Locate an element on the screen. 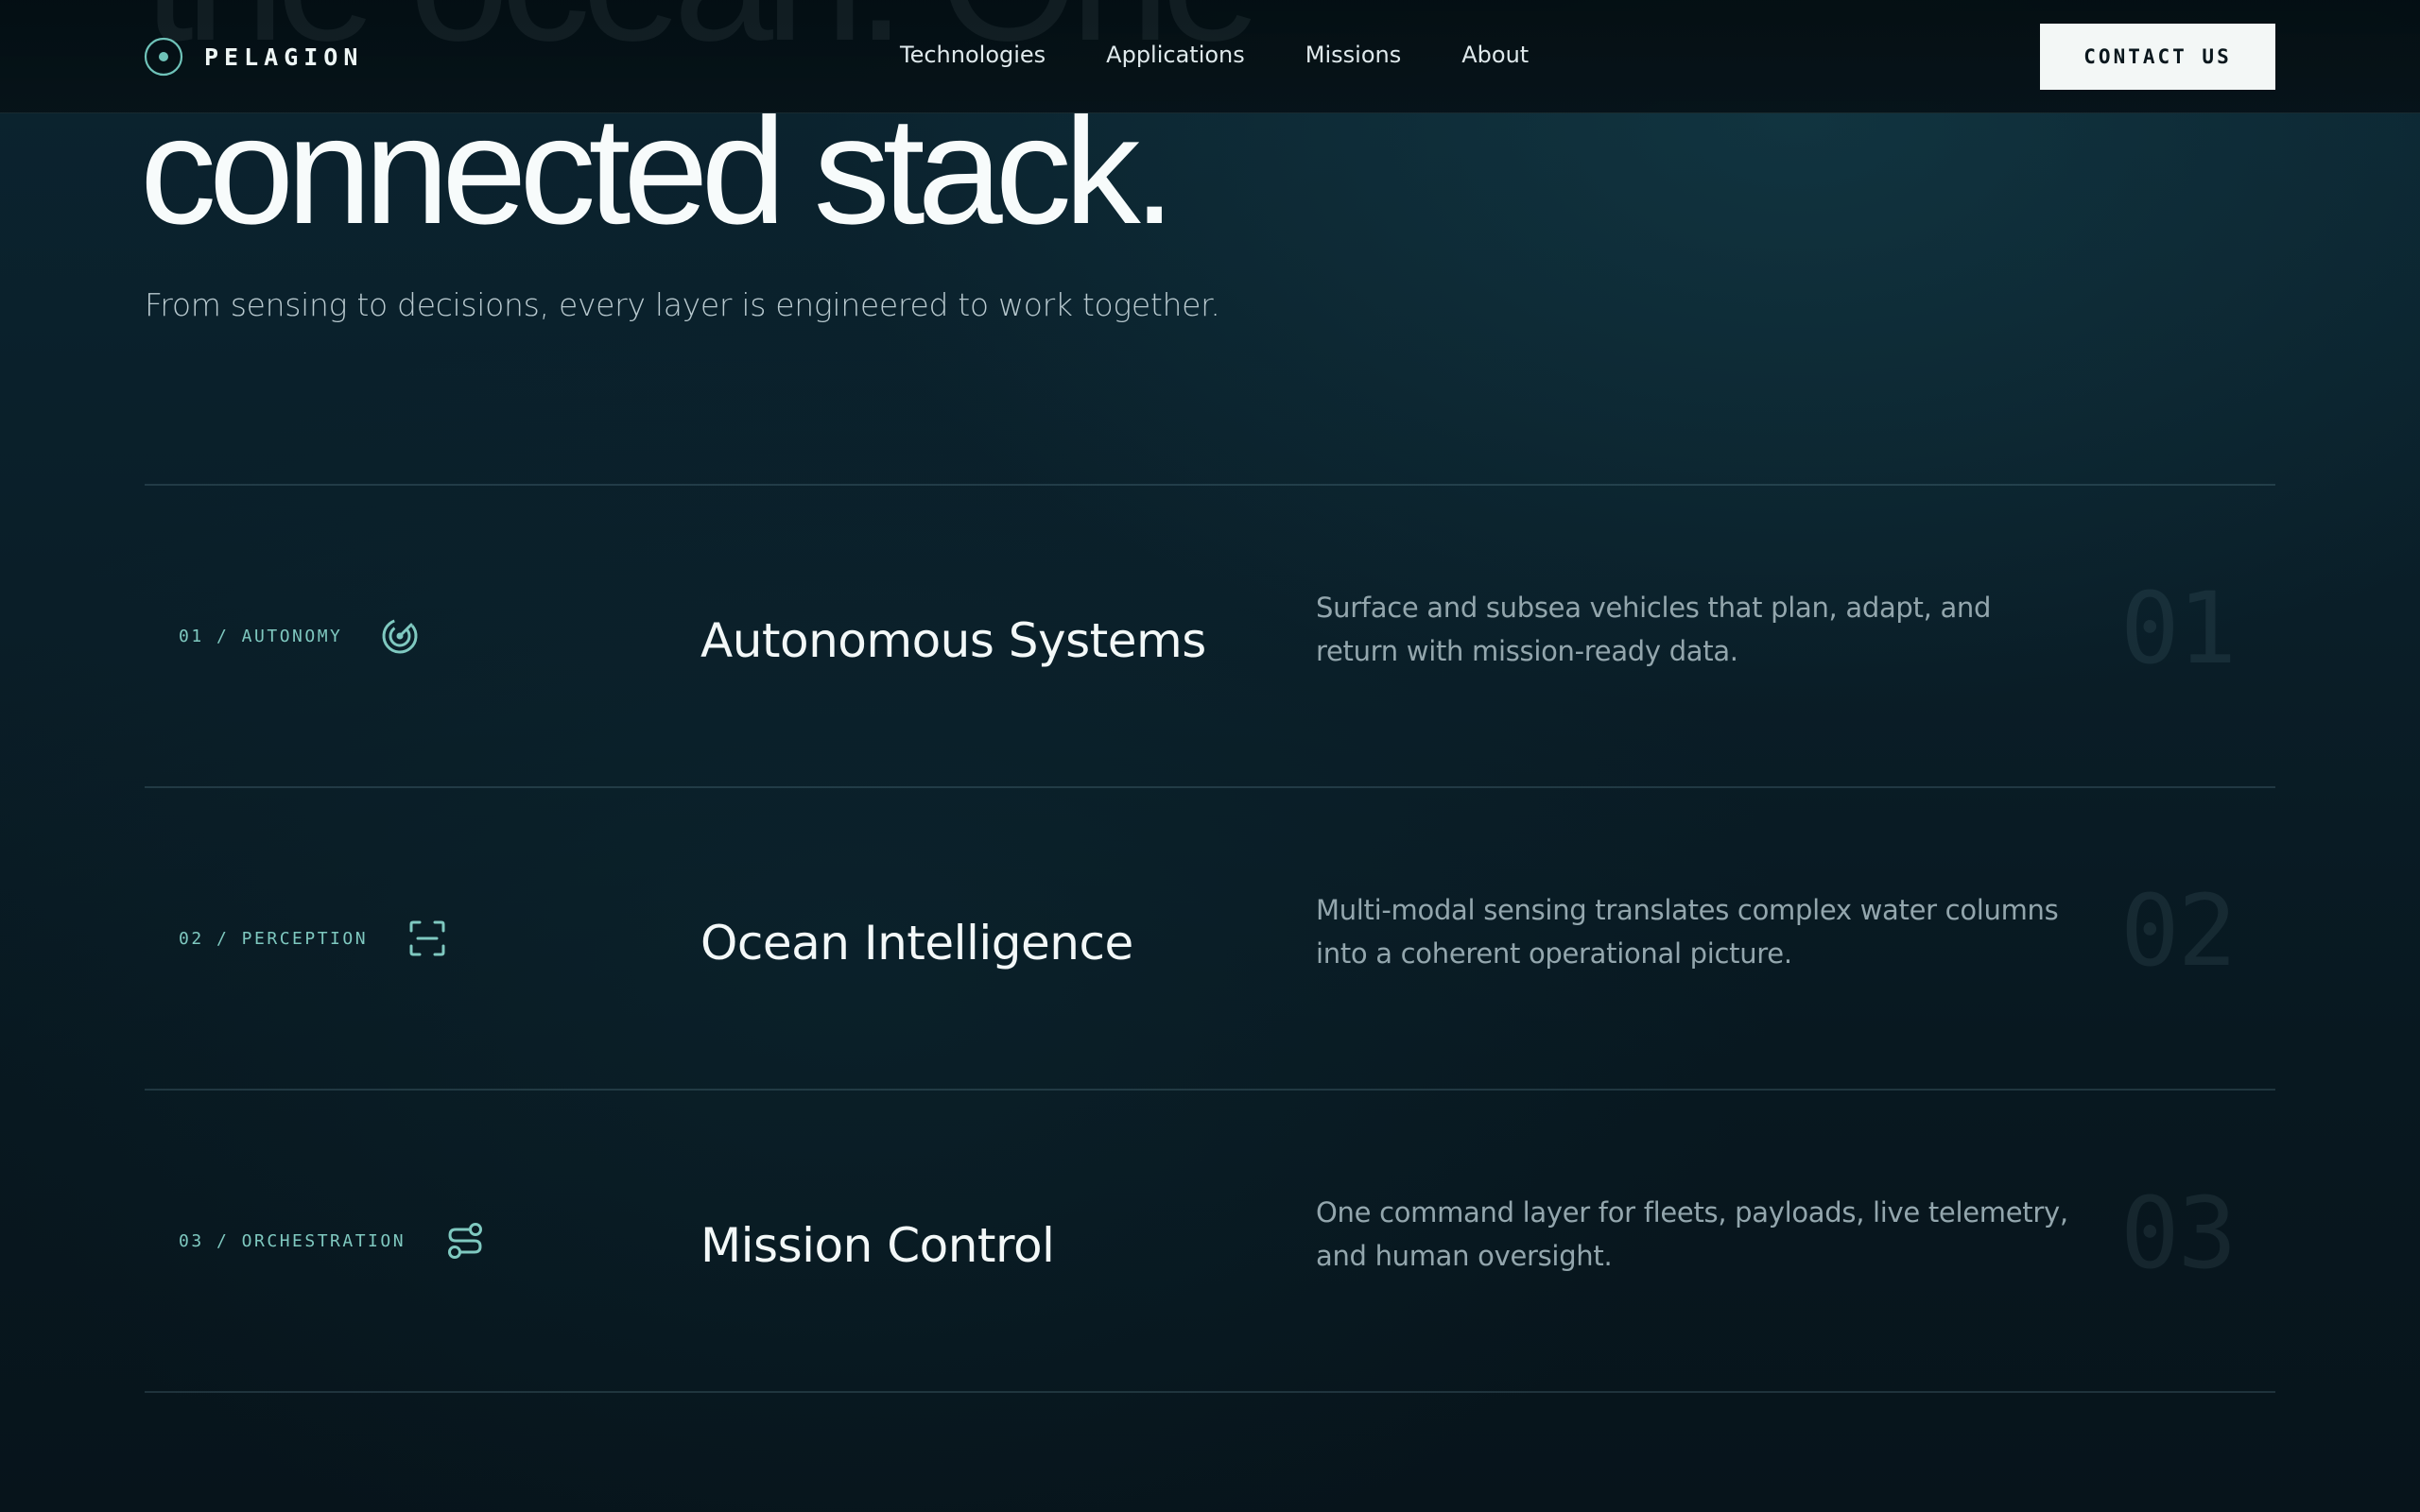 This screenshot has height=1512, width=2420. row-divider is located at coordinates (1210, 1392).